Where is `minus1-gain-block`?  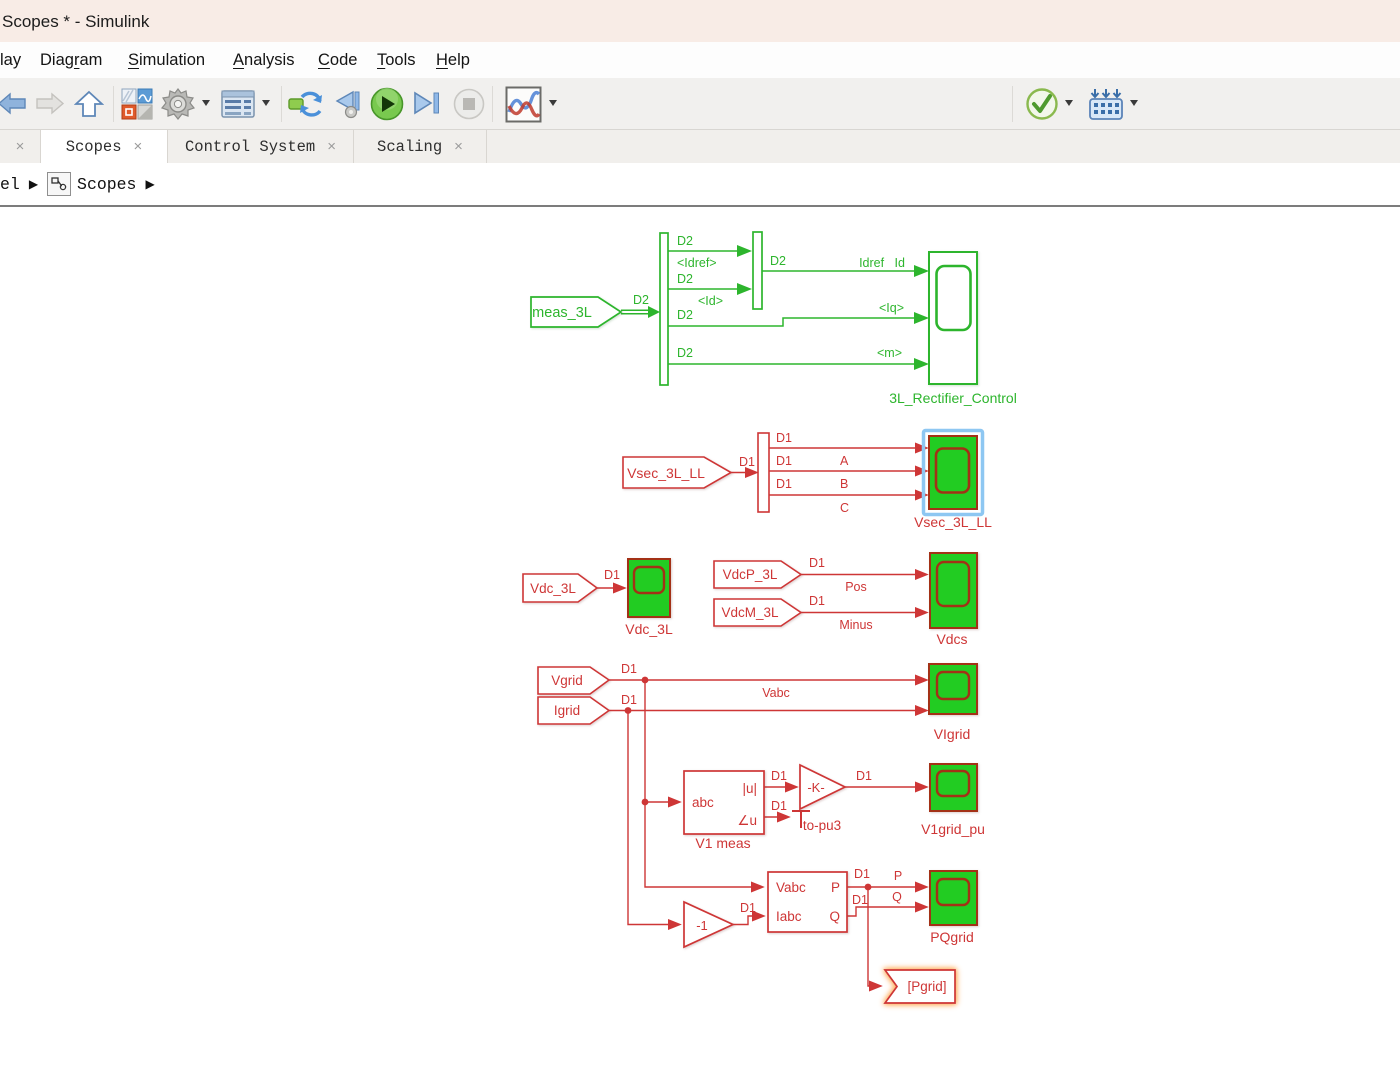 minus1-gain-block is located at coordinates (709, 924).